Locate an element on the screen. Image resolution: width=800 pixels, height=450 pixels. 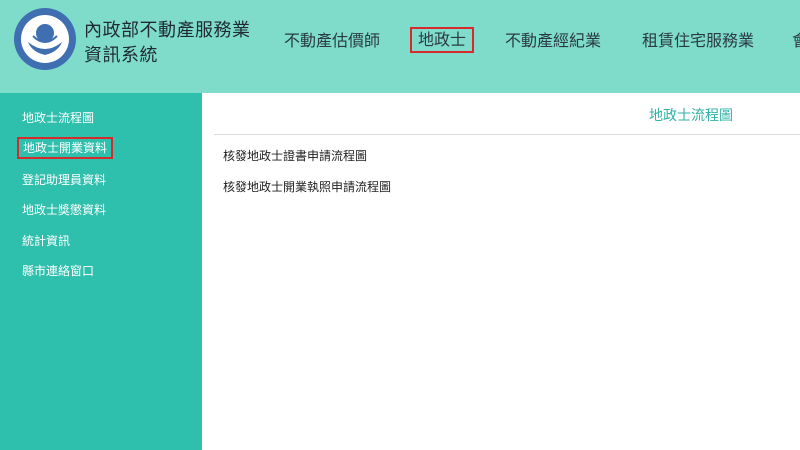
nav-land-administration-agent: 地政士 is located at coordinates (442, 40).